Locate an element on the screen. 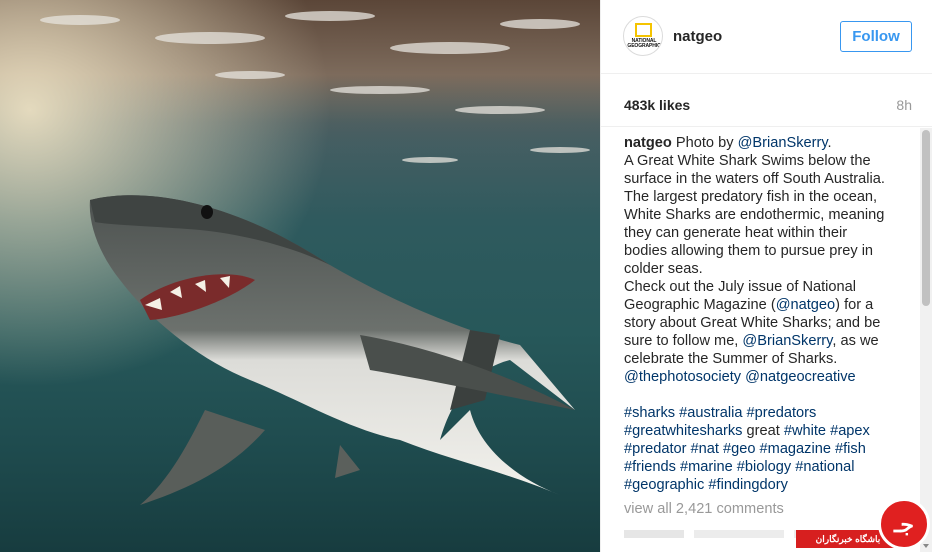 Image resolution: width=932 pixels, height=552 pixels. hashtag-link: #friends is located at coordinates (650, 467).